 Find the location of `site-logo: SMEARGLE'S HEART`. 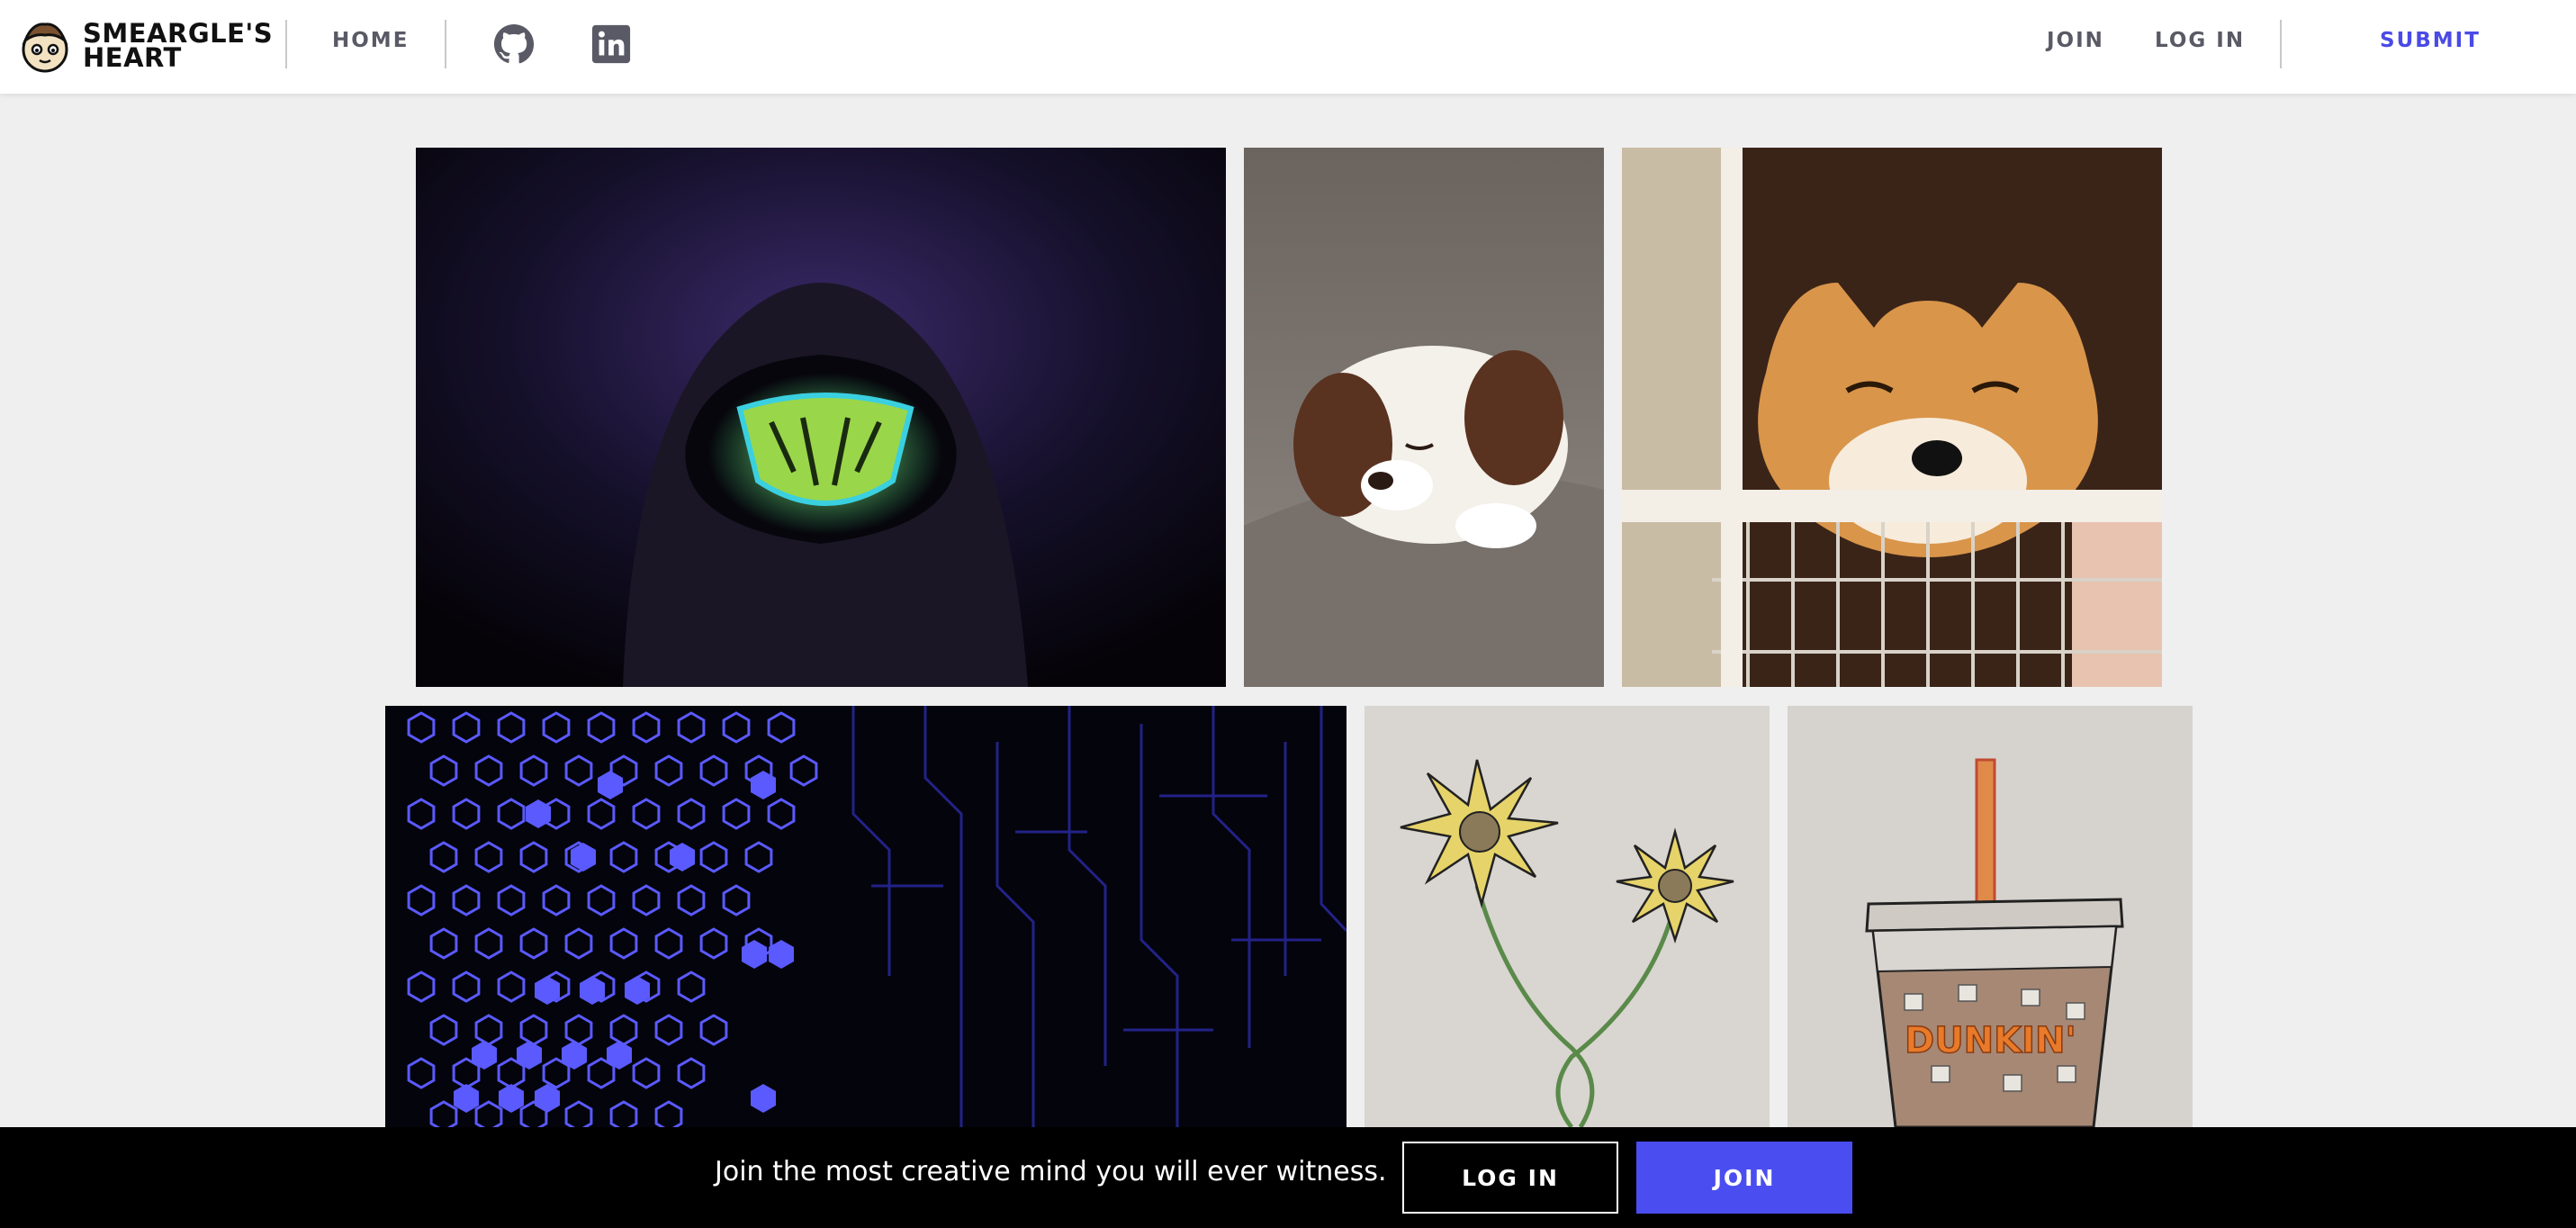

site-logo: SMEARGLE'S HEART is located at coordinates (144, 46).